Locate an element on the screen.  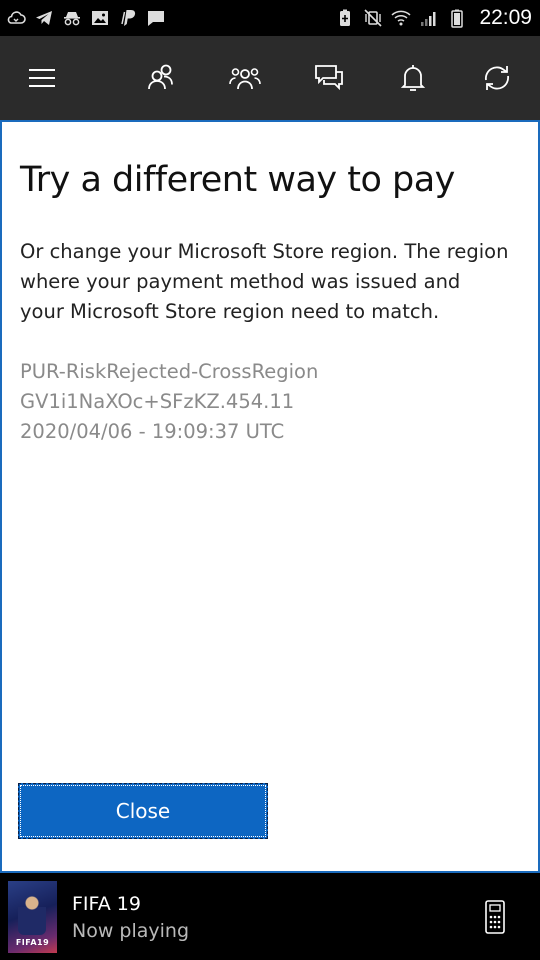
vibrate-mute-icon is located at coordinates (373, 18).